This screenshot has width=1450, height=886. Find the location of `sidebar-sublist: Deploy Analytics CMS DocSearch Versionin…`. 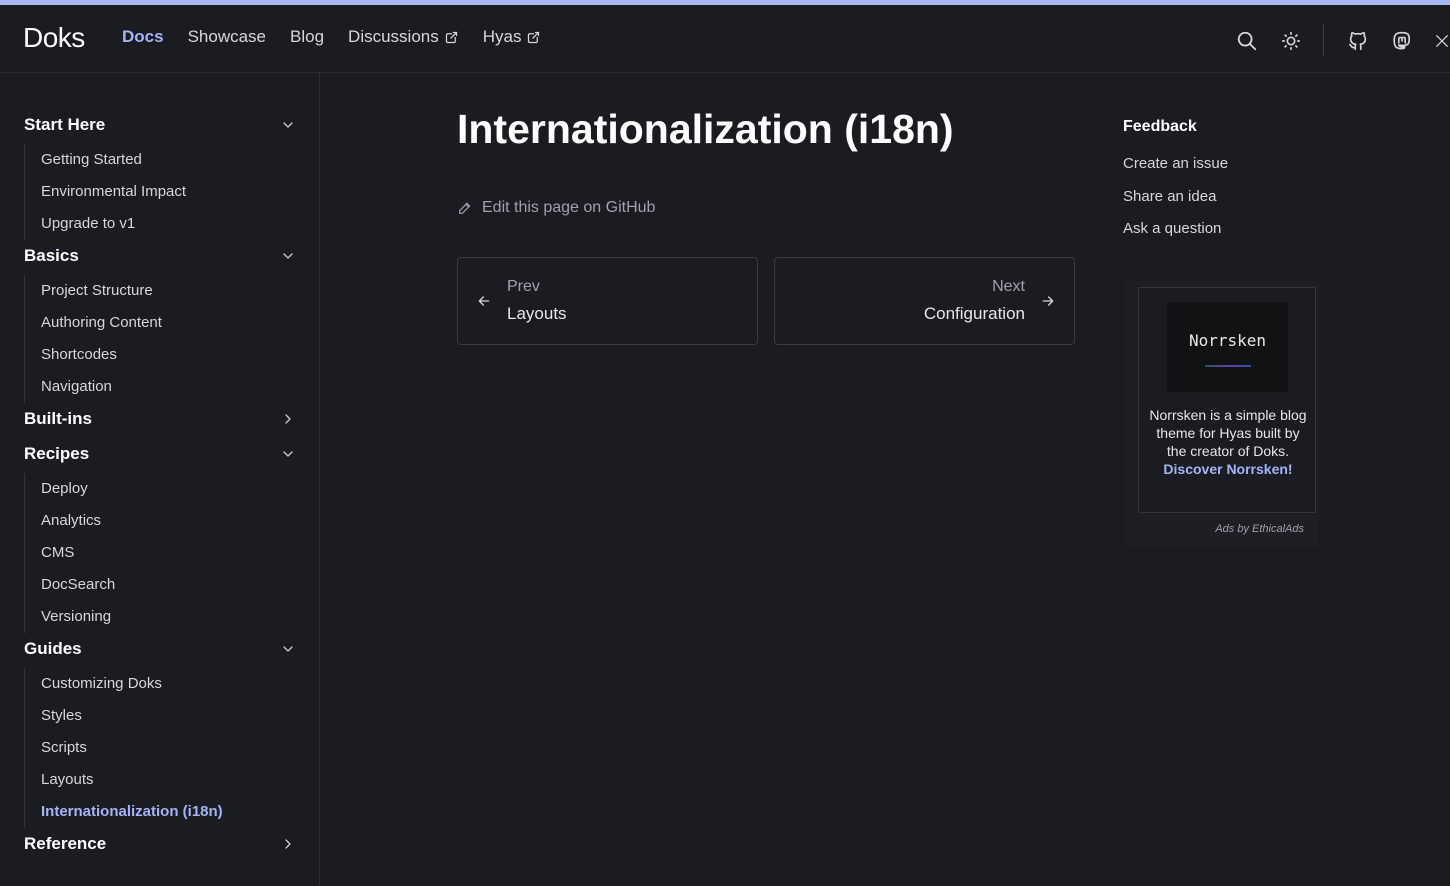

sidebar-sublist: Deploy Analytics CMS DocSearch Versionin… is located at coordinates (69, 553).